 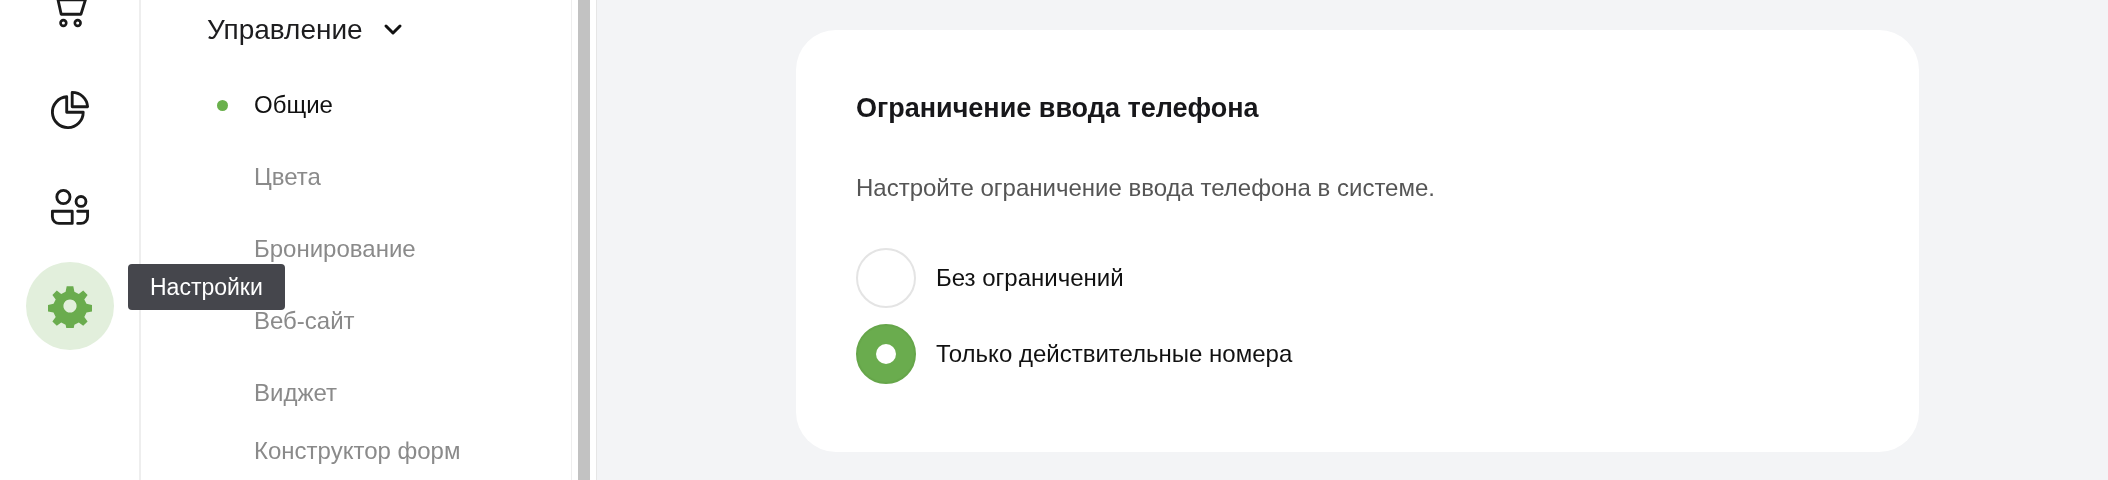 I want to click on card-description: Настройте ограничение ввода телефона в системе., so click(x=1146, y=188).